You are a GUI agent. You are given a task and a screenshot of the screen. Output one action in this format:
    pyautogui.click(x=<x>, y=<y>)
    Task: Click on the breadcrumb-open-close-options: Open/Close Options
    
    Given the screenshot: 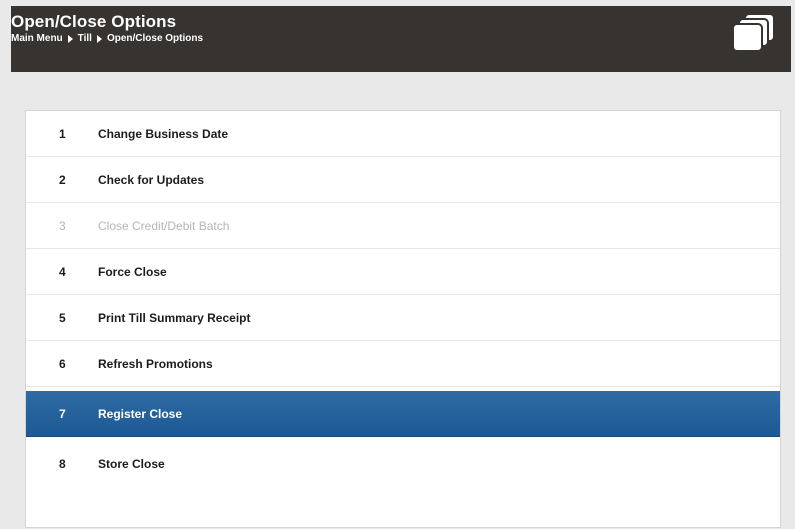 What is the action you would take?
    pyautogui.click(x=155, y=38)
    